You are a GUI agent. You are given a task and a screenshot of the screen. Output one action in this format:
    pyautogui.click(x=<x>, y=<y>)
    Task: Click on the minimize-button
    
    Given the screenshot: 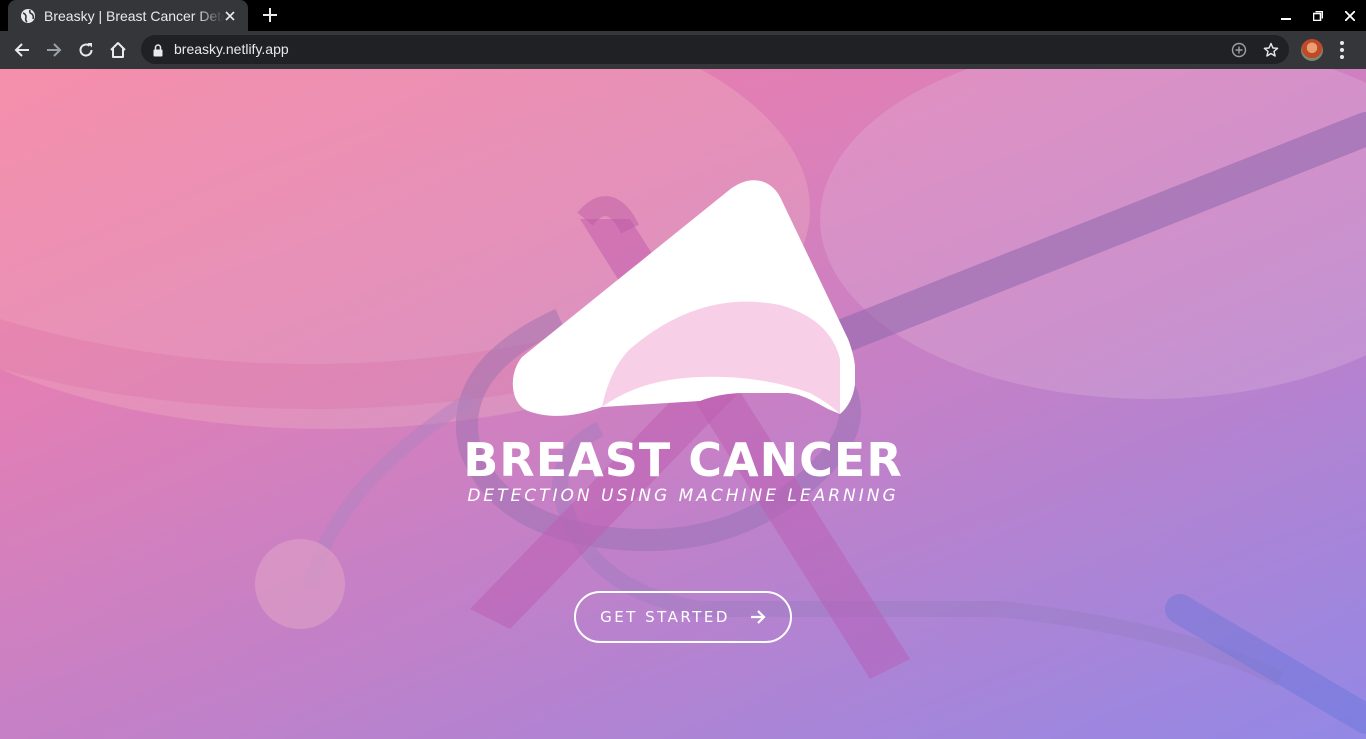 What is the action you would take?
    pyautogui.click(x=1286, y=15)
    